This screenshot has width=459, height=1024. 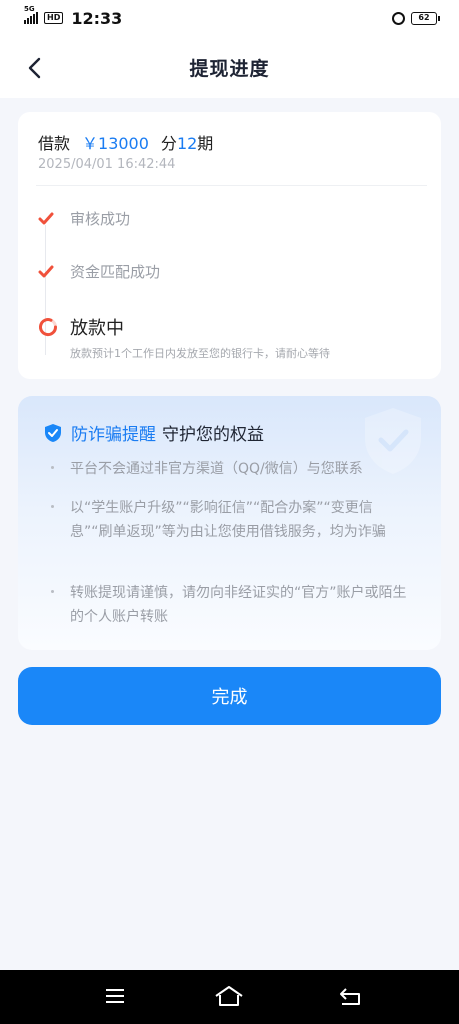 What do you see at coordinates (54, 143) in the screenshot?
I see `loan-label: 借款` at bounding box center [54, 143].